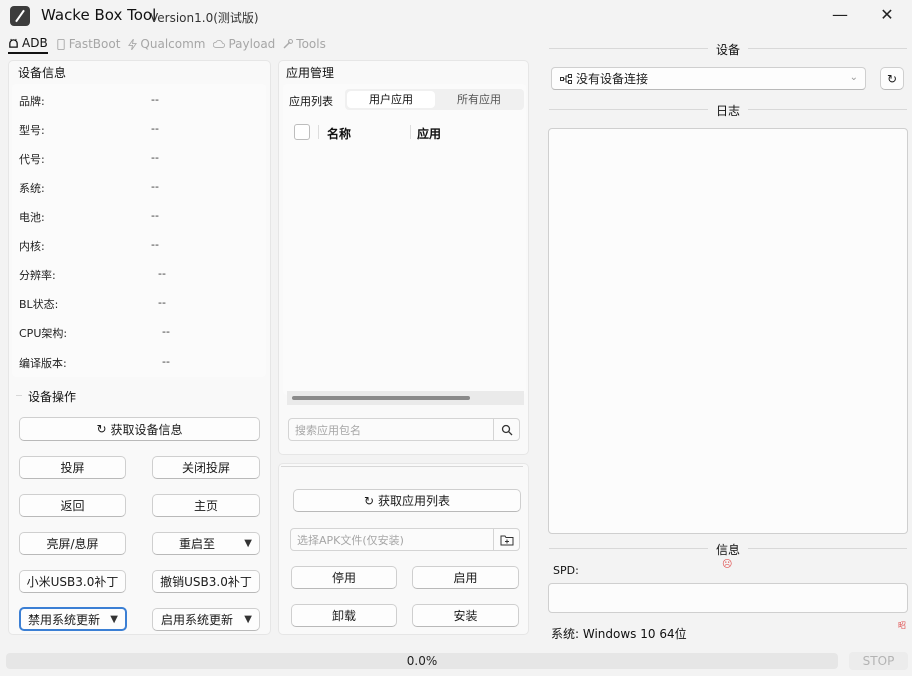 This screenshot has height=676, width=912. Describe the element at coordinates (465, 577) in the screenshot. I see `enable-app-button: 启用` at that location.